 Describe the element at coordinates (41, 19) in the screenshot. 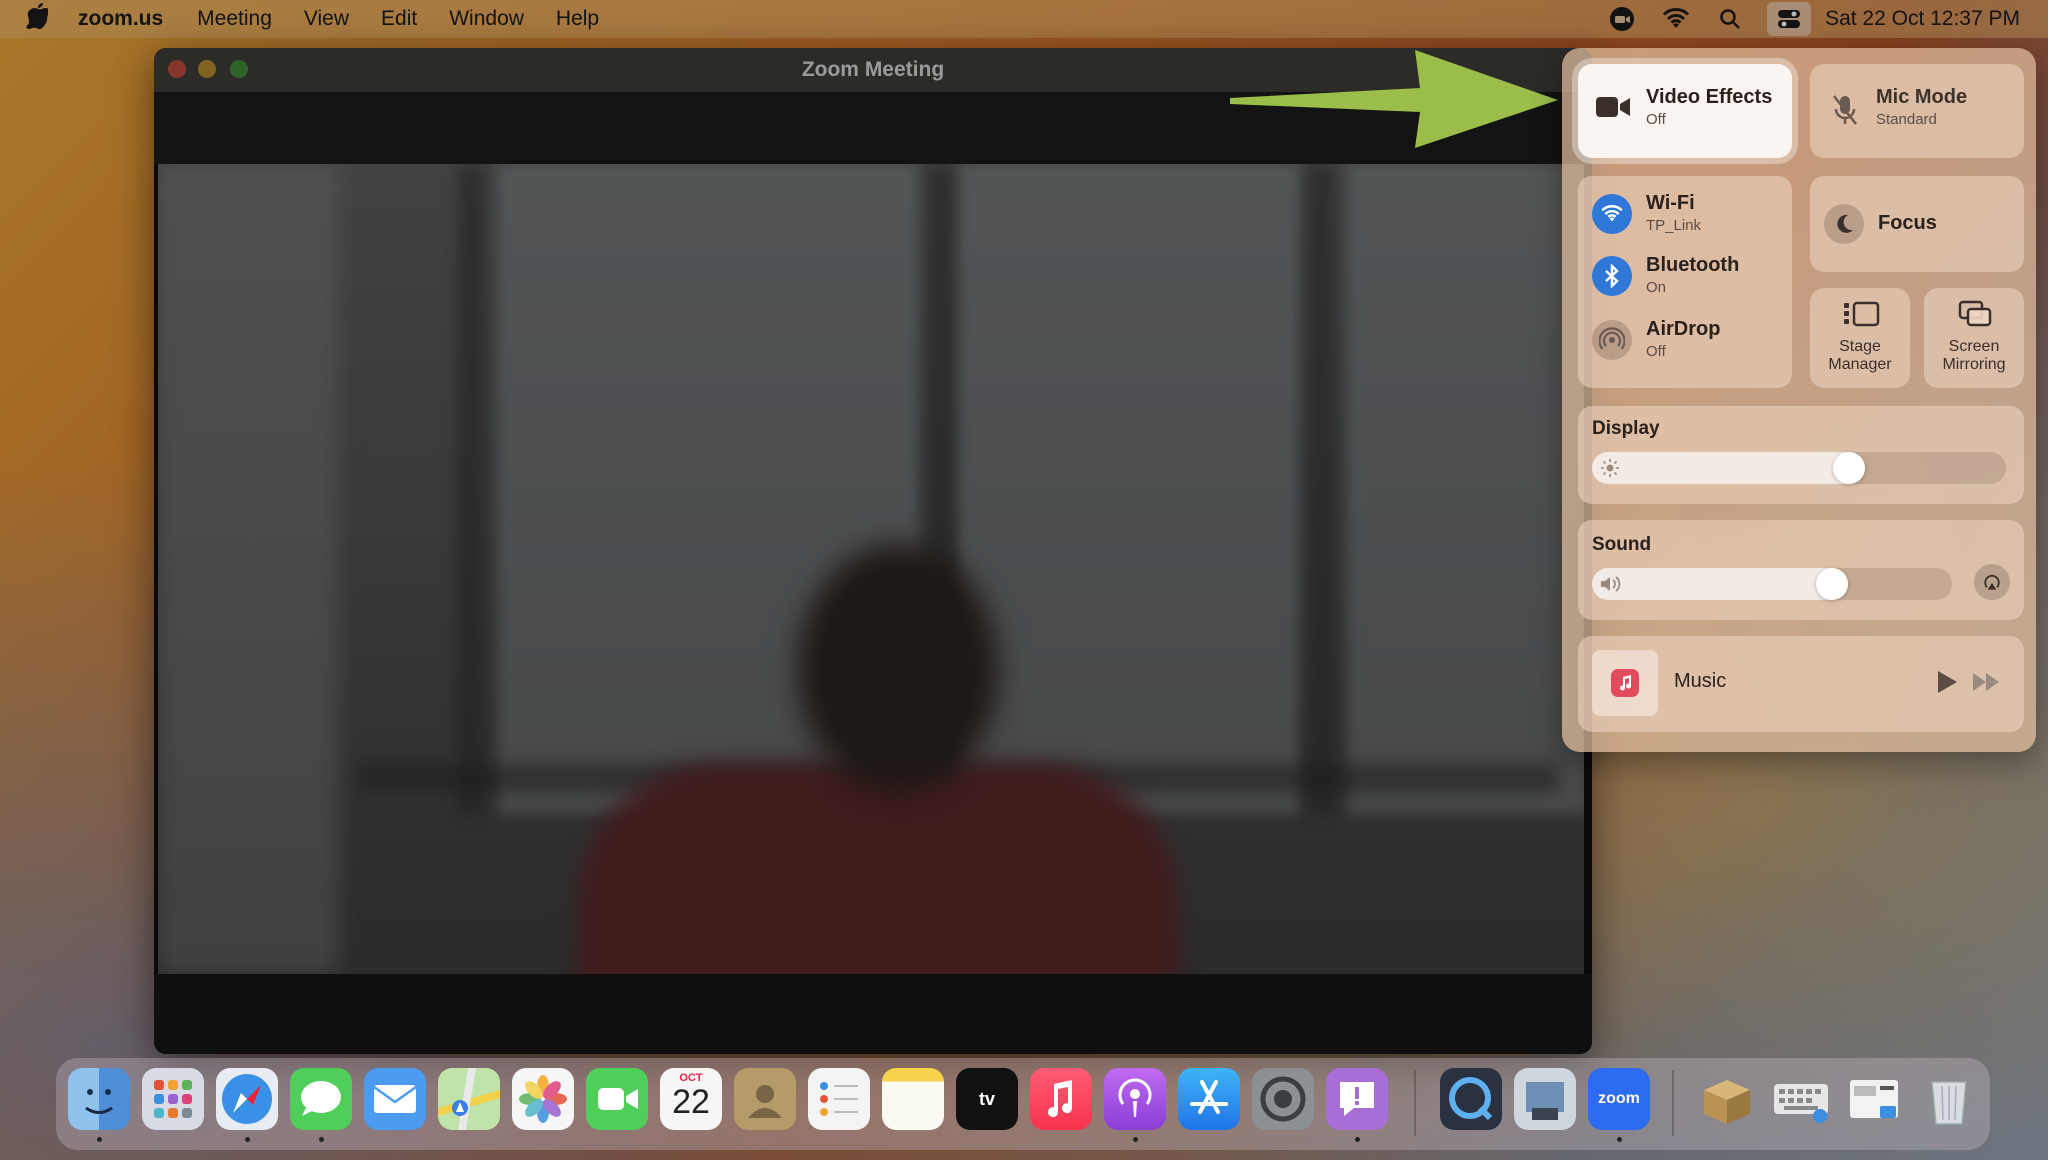

I see `apple-menu-icon` at that location.